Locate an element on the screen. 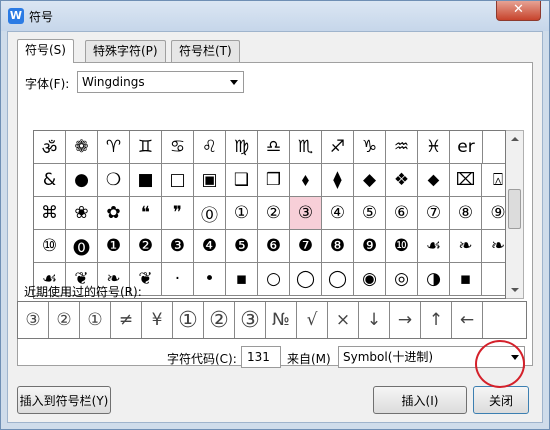 Image resolution: width=550 pixels, height=430 pixels. symbol-cell: ⑤ is located at coordinates (370, 213).